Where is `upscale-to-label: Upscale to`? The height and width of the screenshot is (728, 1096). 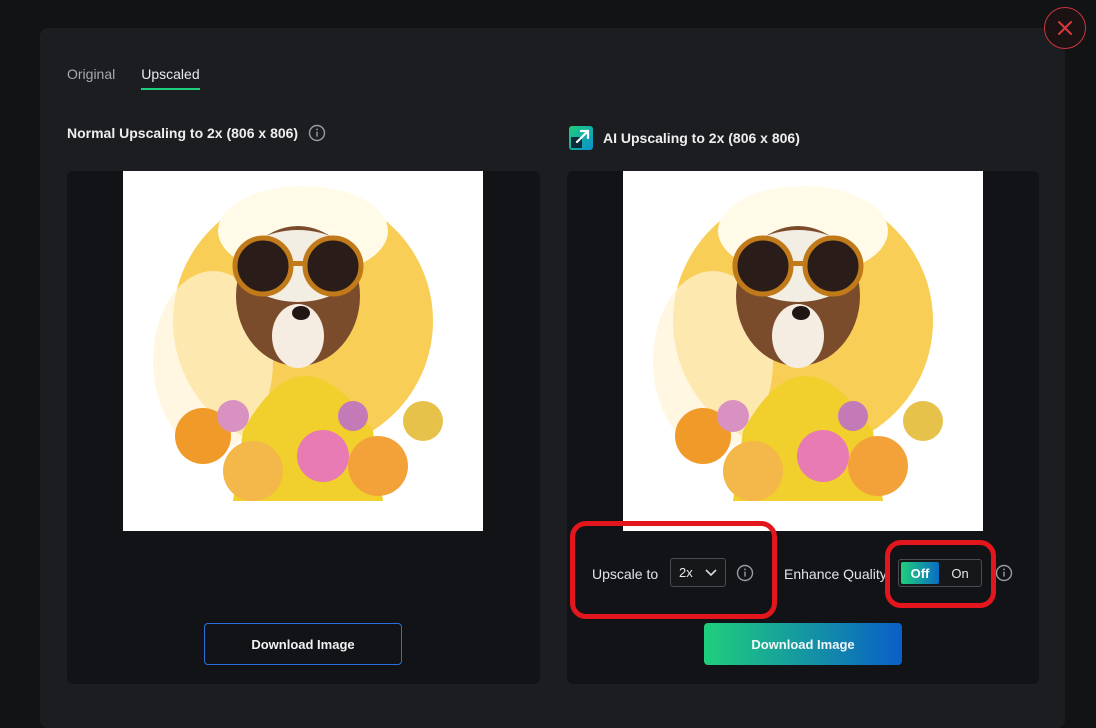
upscale-to-label: Upscale to is located at coordinates (625, 574).